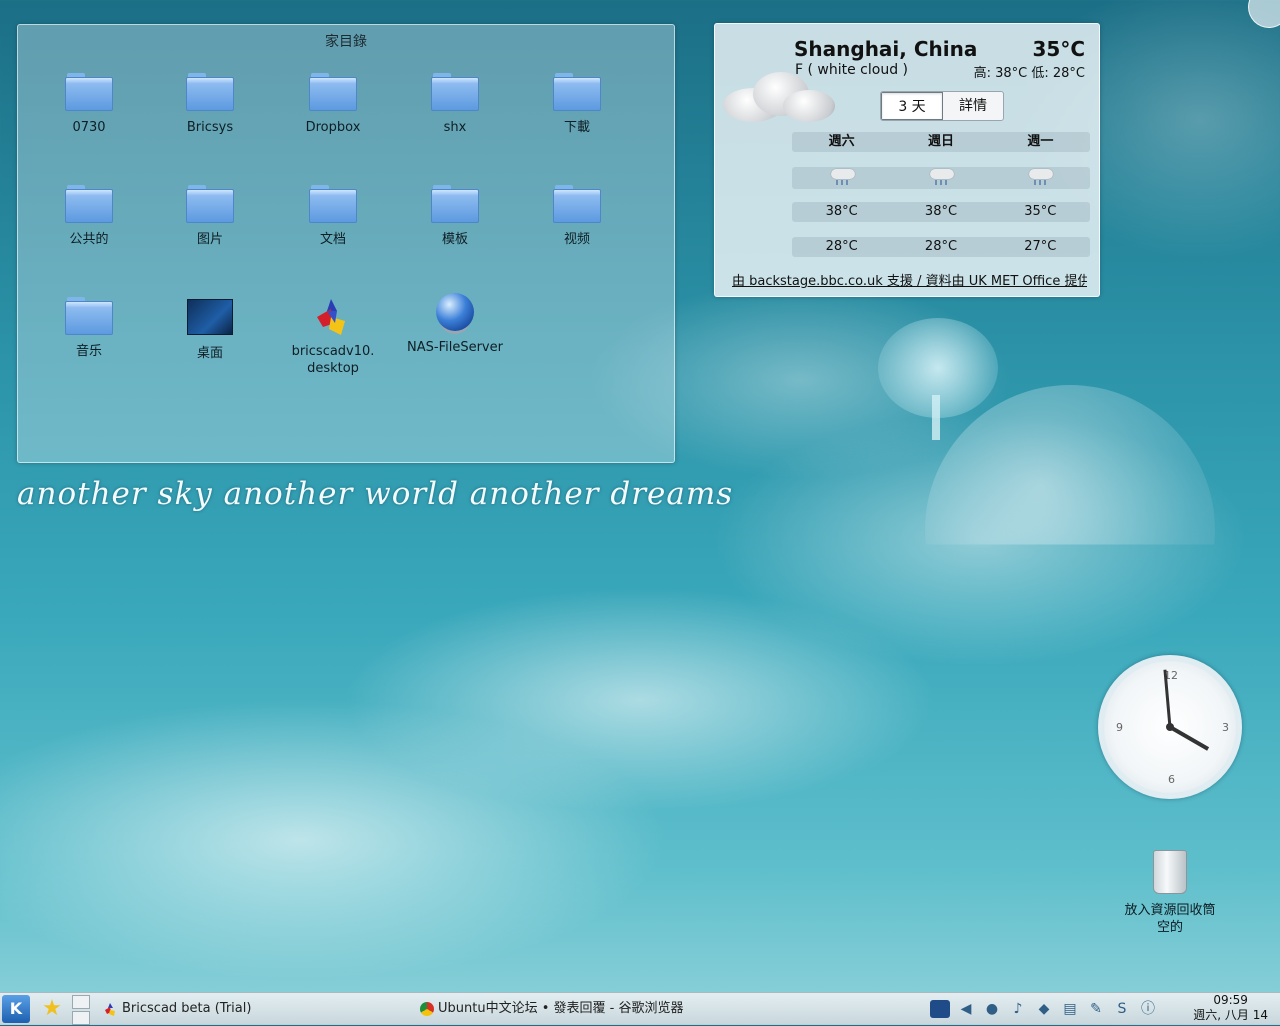 The image size is (1280, 1026). I want to click on folder-pictures: 图片, so click(210, 216).